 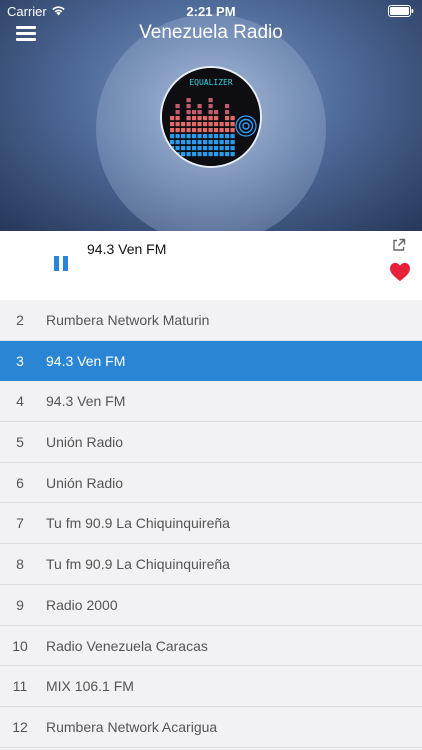 What do you see at coordinates (20, 726) in the screenshot?
I see `station-number: 12` at bounding box center [20, 726].